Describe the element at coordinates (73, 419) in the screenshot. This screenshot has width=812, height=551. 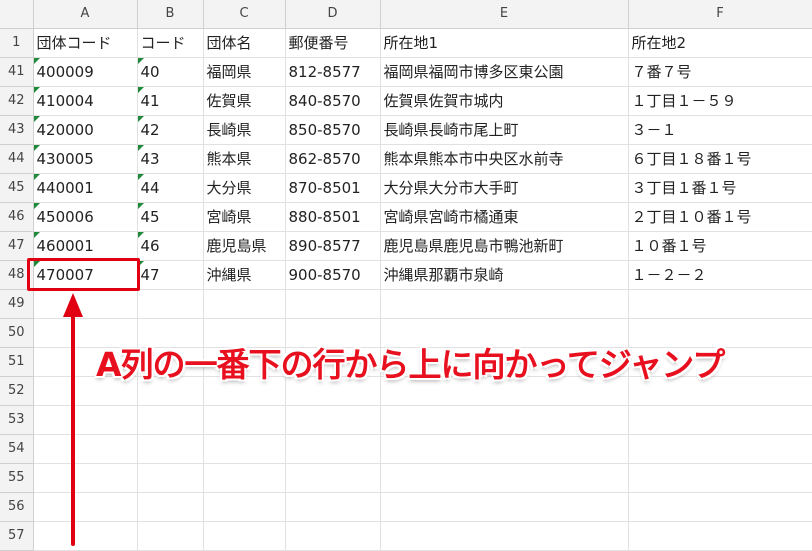
I see `up-arrow-icon` at that location.